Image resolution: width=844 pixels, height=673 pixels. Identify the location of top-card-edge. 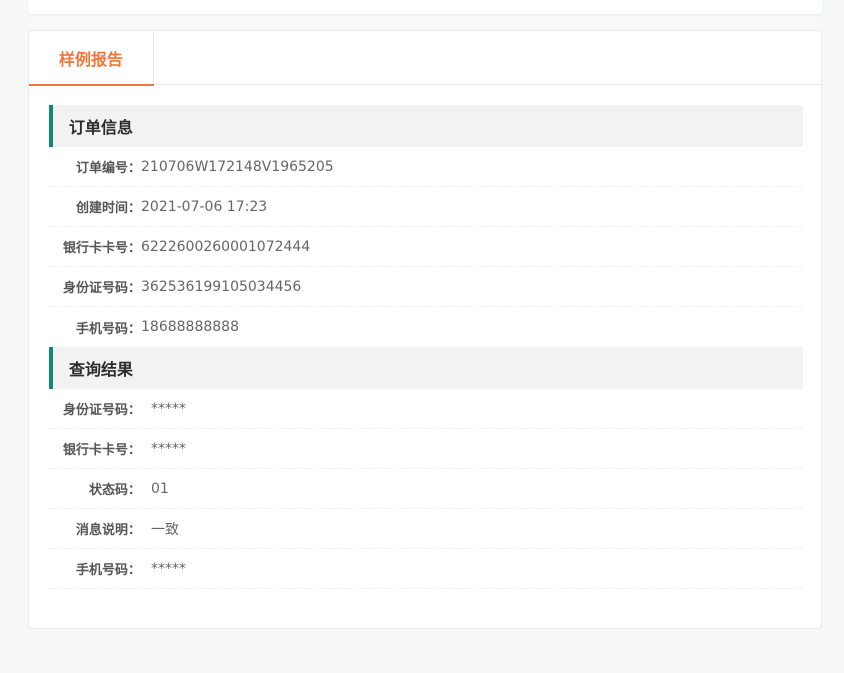
(425, 7).